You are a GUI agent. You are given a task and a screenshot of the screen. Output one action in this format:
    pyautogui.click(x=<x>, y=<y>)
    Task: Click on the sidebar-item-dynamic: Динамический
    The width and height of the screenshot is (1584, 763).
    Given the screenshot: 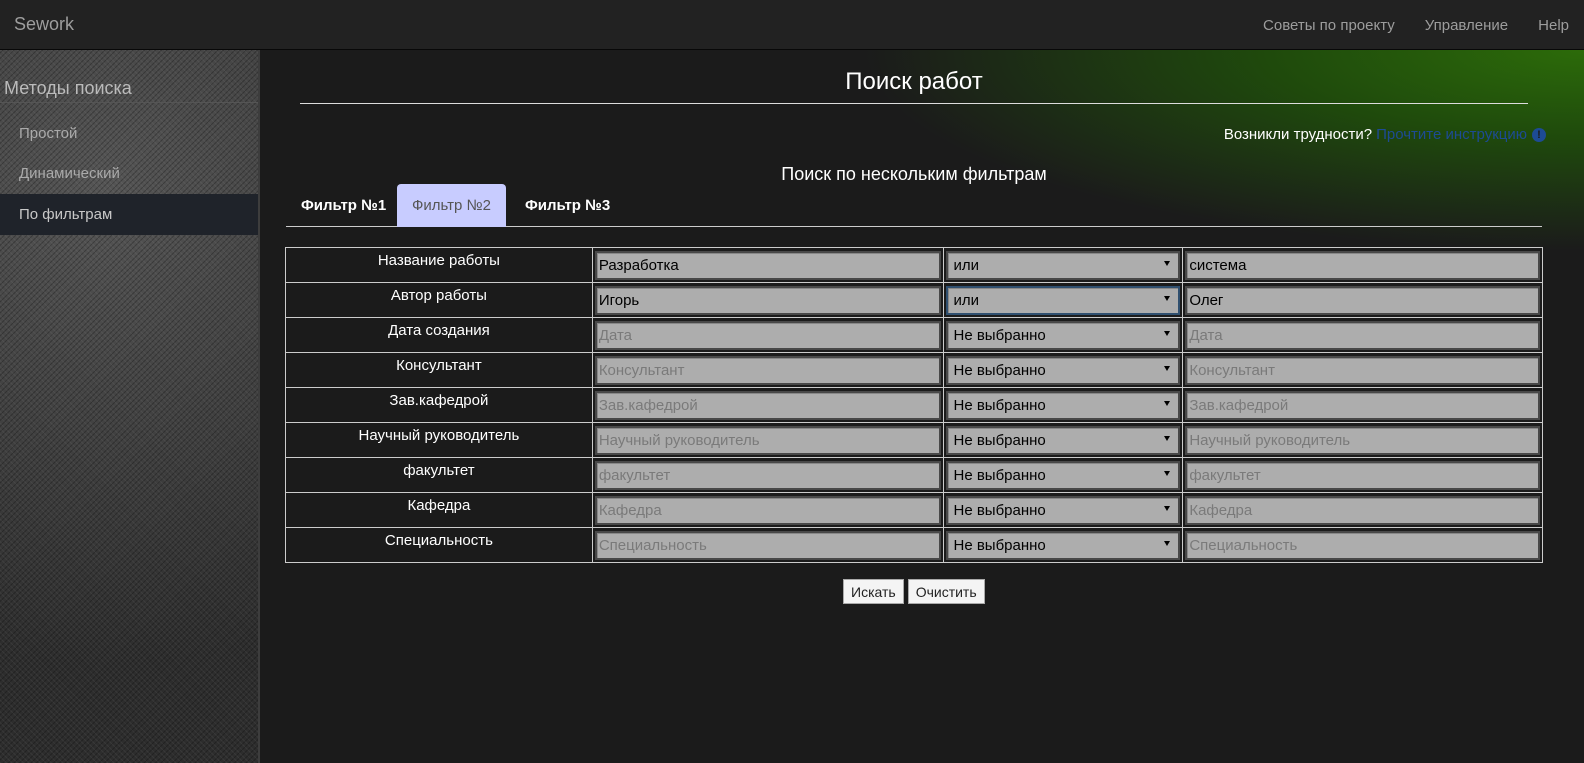 What is the action you would take?
    pyautogui.click(x=129, y=173)
    